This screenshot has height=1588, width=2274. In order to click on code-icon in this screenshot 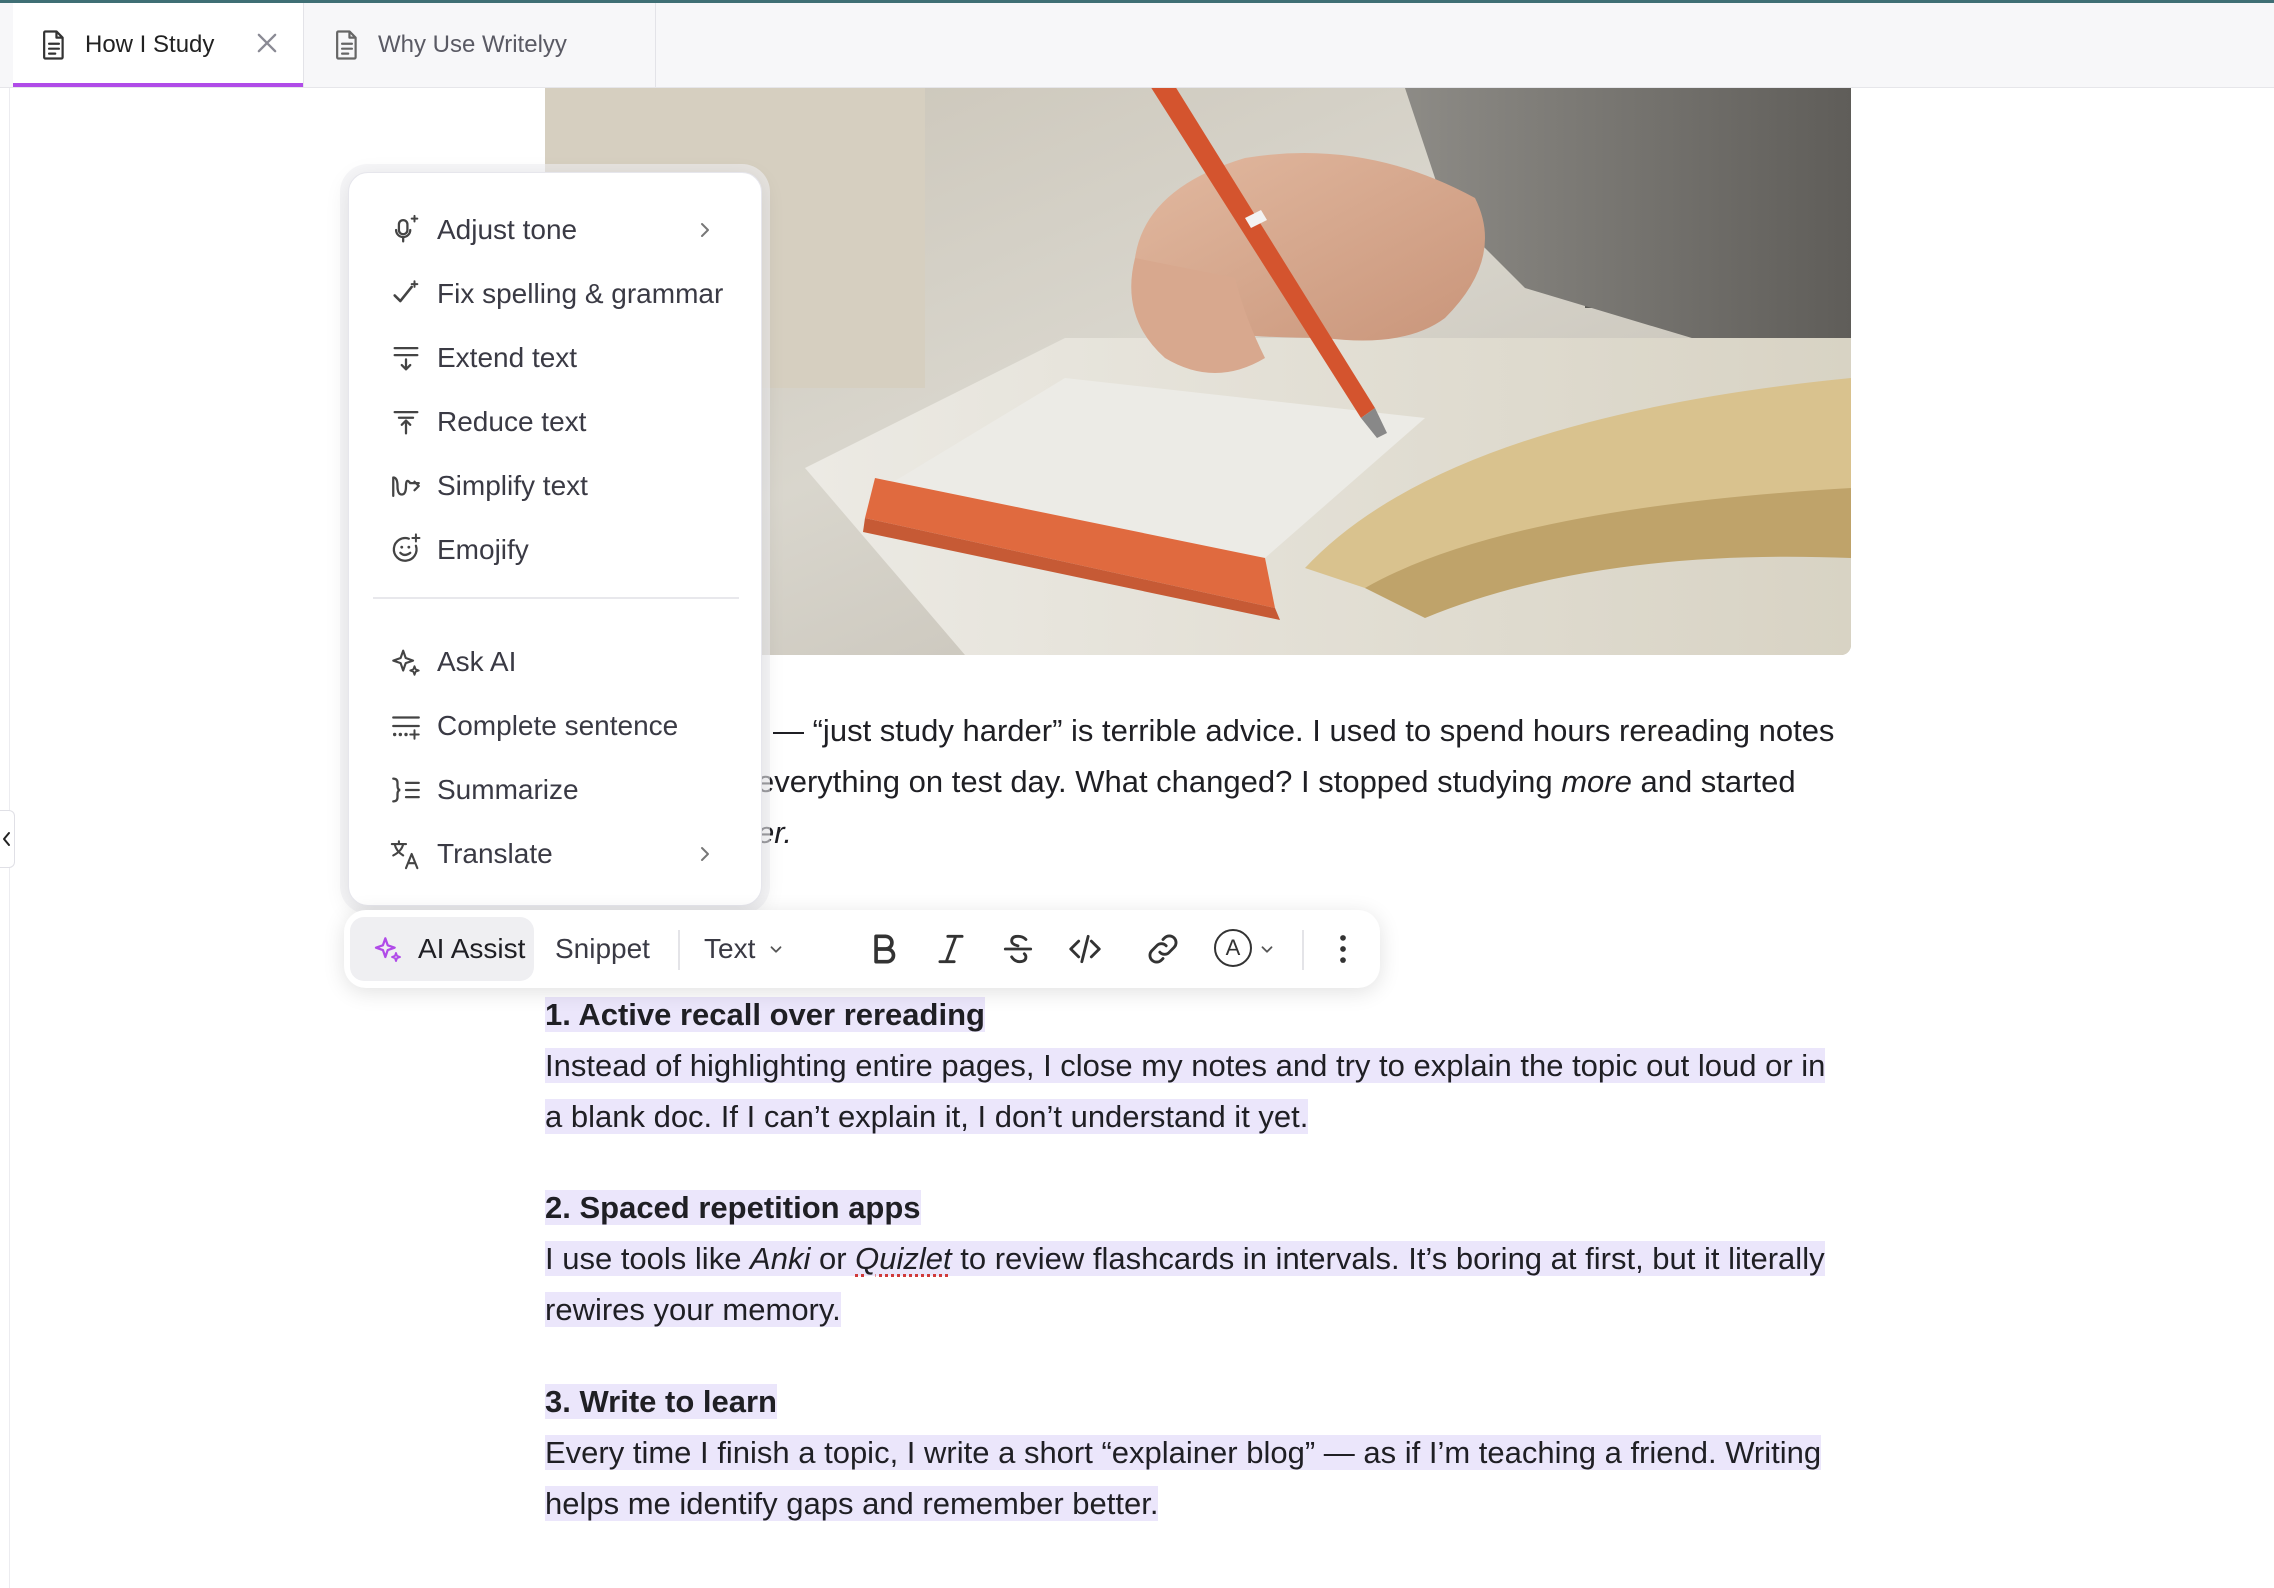, I will do `click(1085, 949)`.